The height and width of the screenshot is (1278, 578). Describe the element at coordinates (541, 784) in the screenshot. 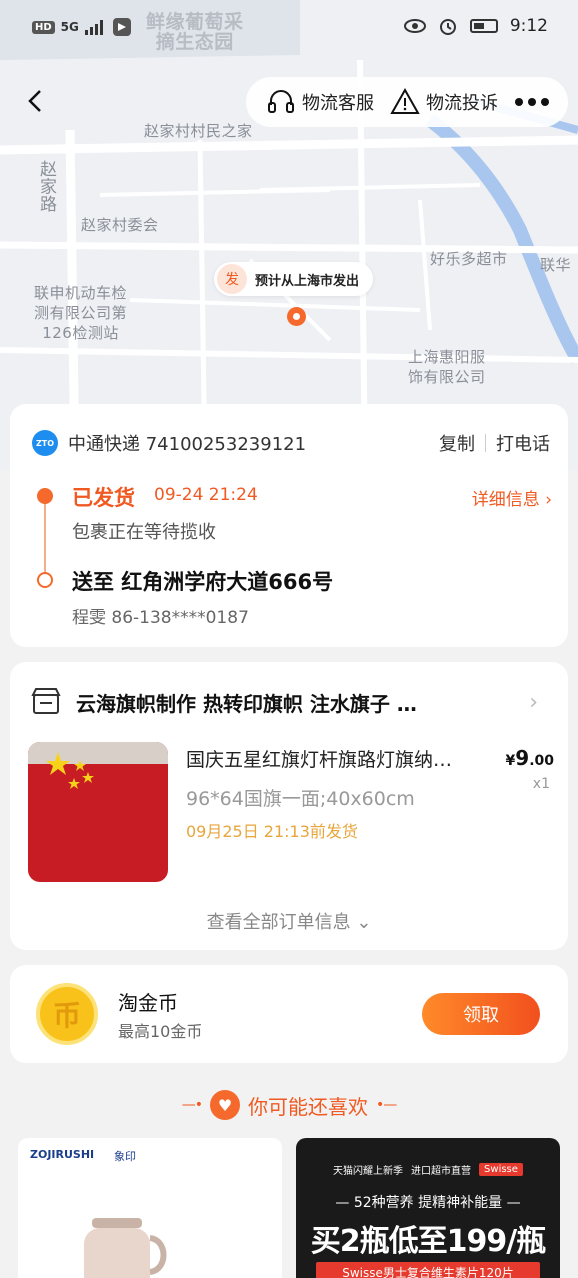

I see `product-quantity: x1` at that location.